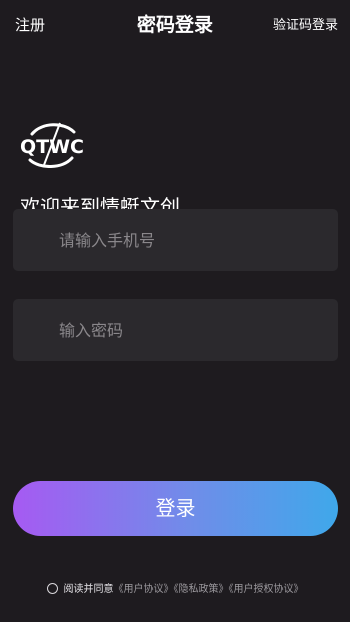 The height and width of the screenshot is (622, 350). Describe the element at coordinates (266, 589) in the screenshot. I see `user-authorization-link: 《用户授权协议》` at that location.